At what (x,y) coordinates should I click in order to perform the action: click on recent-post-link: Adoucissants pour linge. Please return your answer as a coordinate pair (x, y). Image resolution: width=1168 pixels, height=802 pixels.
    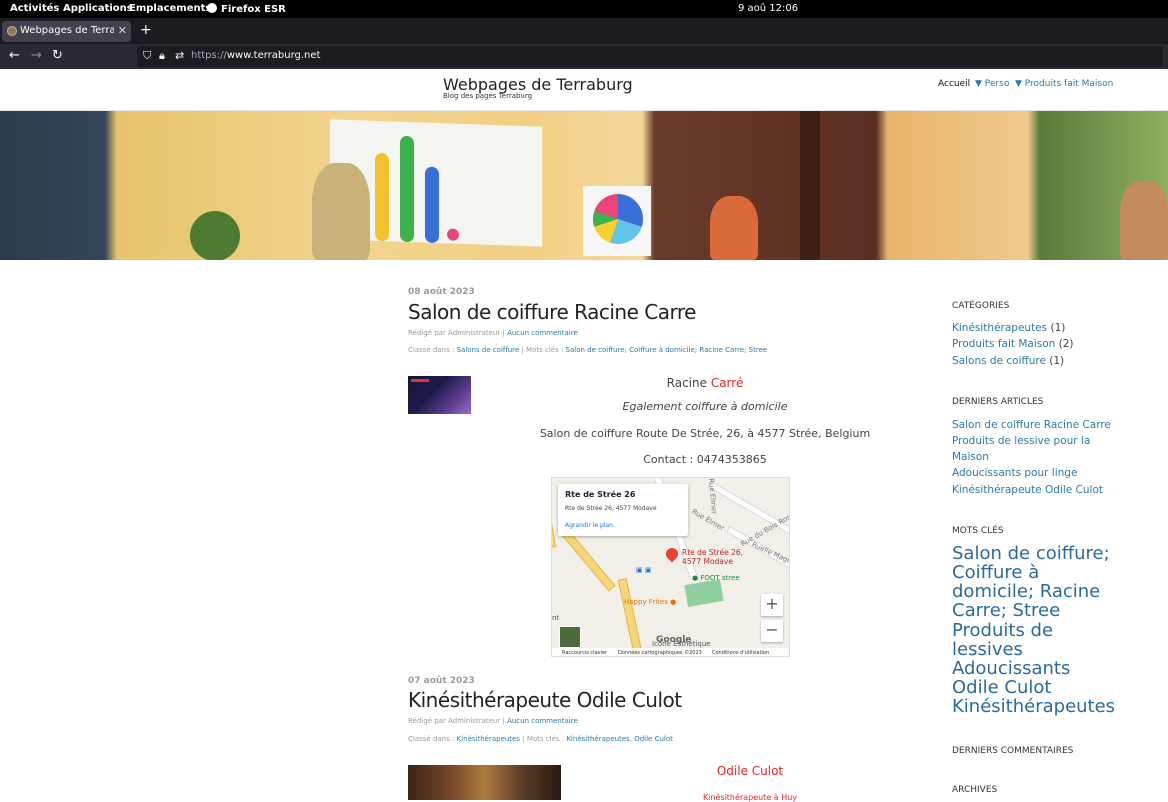
    Looking at the image, I should click on (1014, 473).